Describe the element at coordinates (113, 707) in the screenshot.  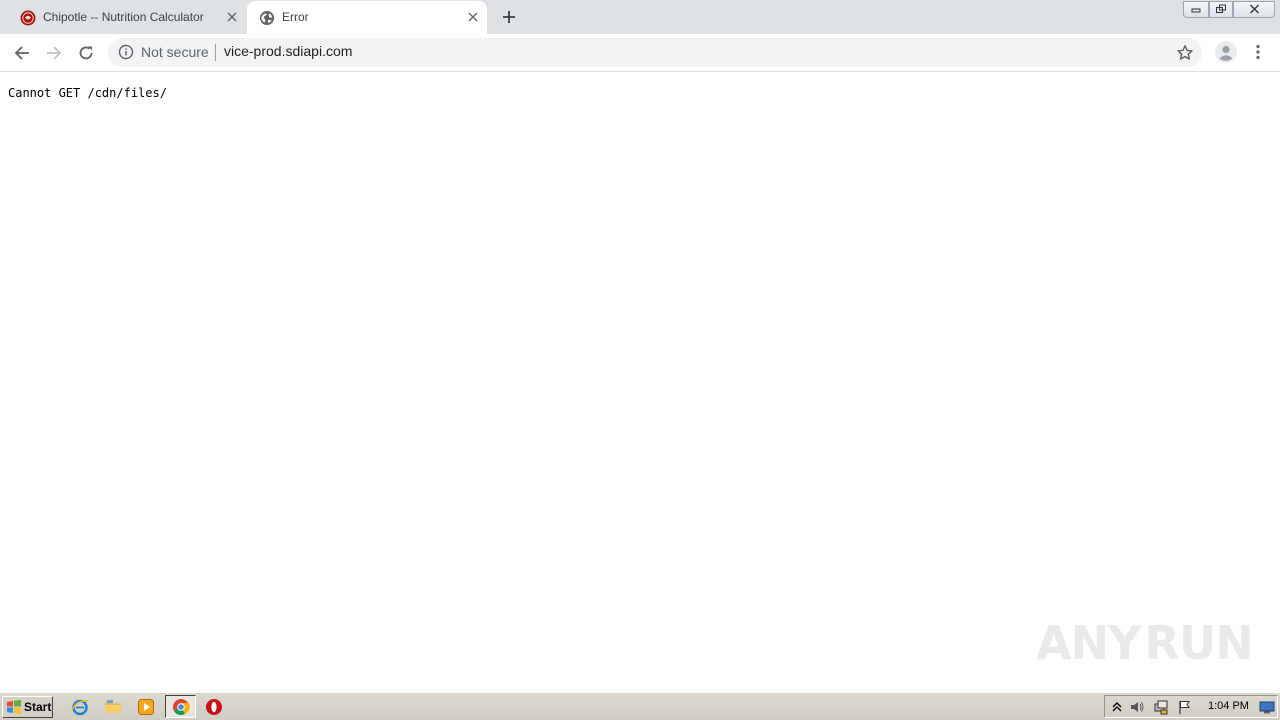
I see `file-explorer-icon` at that location.